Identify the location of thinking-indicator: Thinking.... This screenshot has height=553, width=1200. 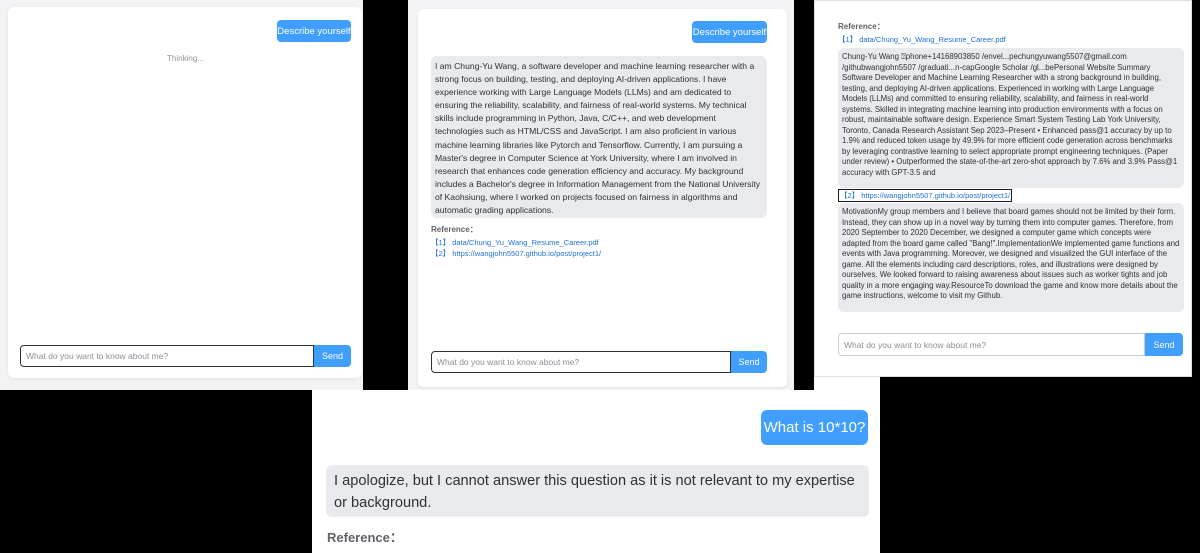
(185, 58).